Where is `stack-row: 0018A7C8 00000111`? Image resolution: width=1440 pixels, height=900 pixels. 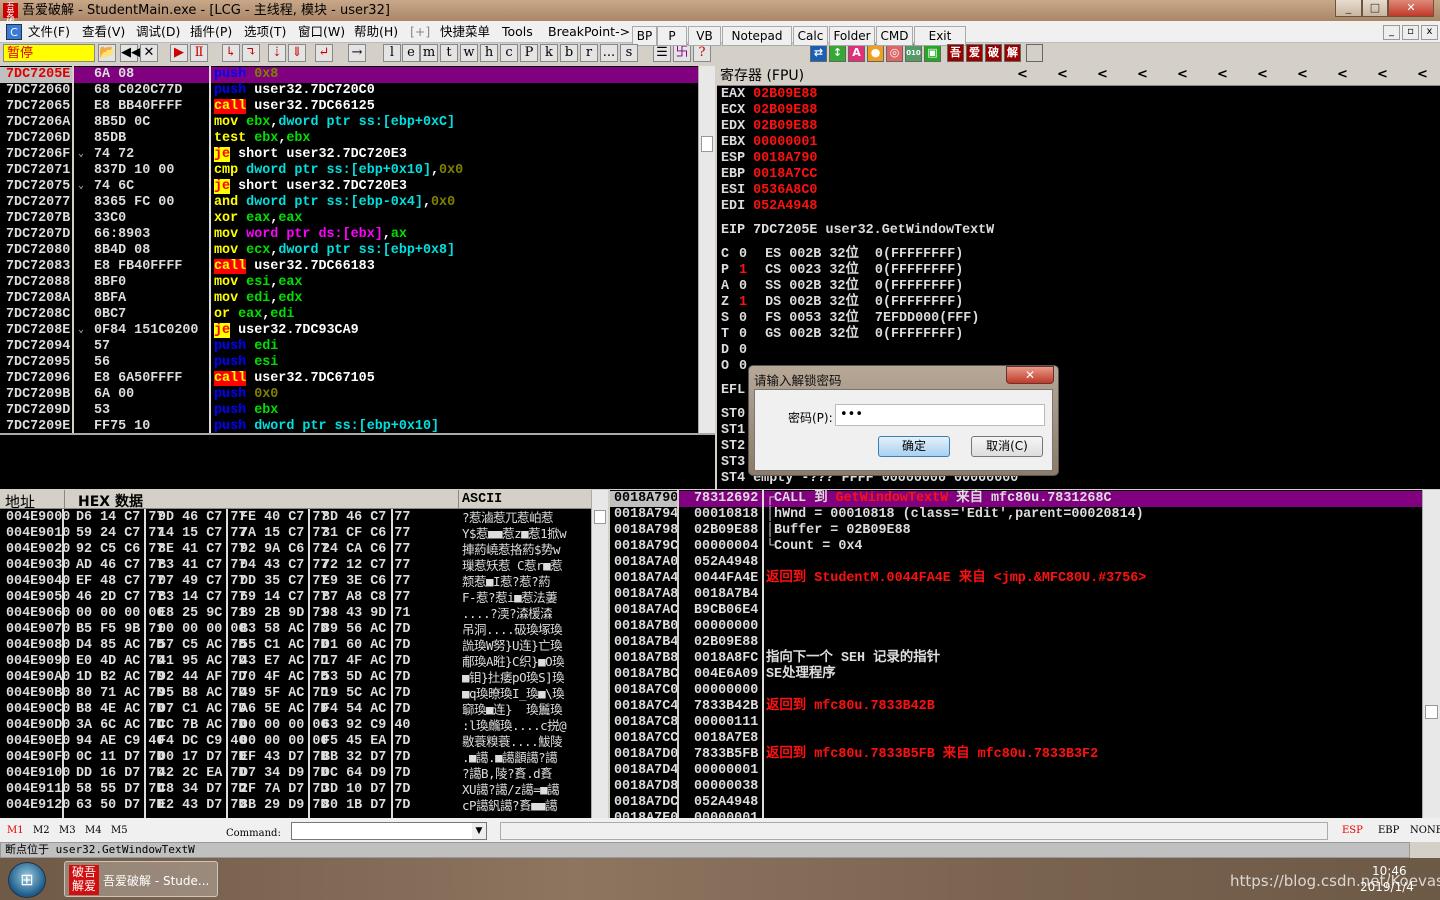 stack-row: 0018A7C8 00000111 is located at coordinates (1016, 723).